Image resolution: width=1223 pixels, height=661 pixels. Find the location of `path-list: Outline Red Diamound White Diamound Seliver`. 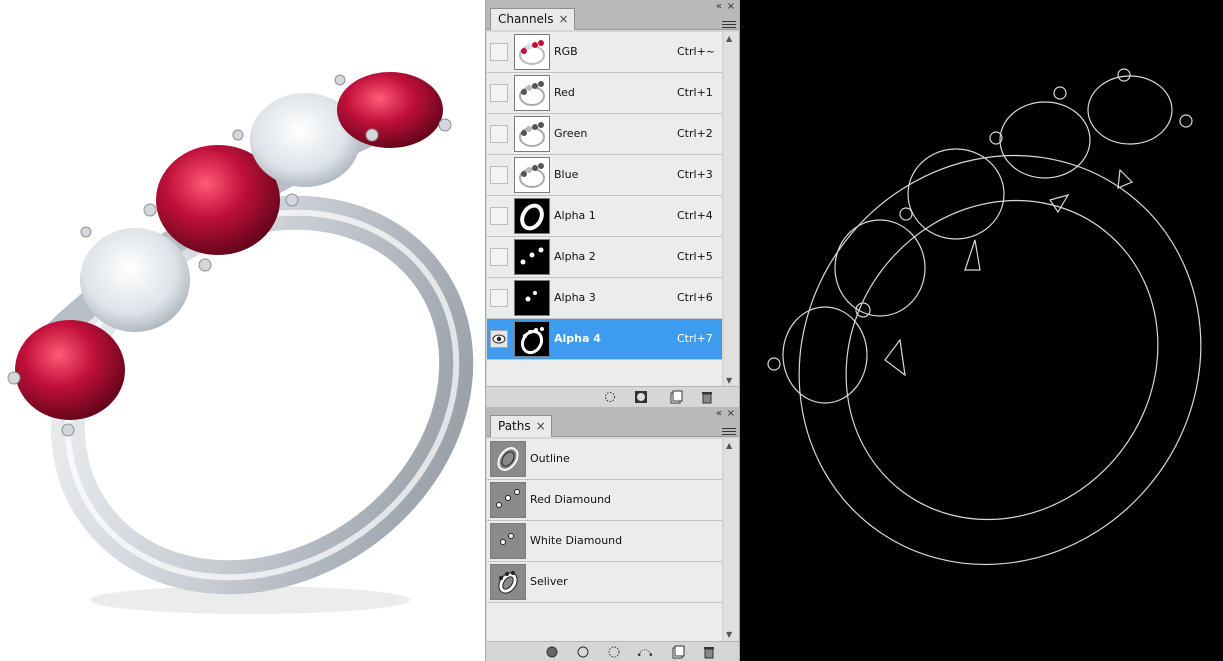

path-list: Outline Red Diamound White Diamound Seliver is located at coordinates (604, 540).